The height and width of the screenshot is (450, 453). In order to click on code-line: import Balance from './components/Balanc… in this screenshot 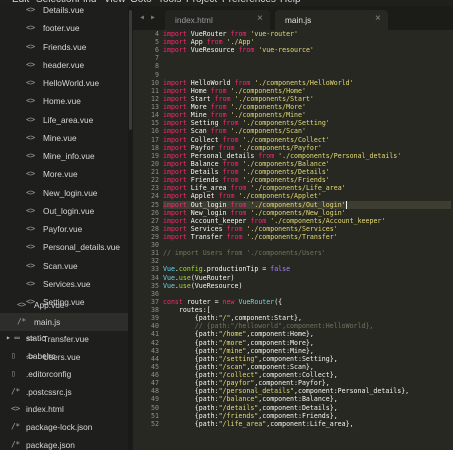, I will do `click(307, 164)`.